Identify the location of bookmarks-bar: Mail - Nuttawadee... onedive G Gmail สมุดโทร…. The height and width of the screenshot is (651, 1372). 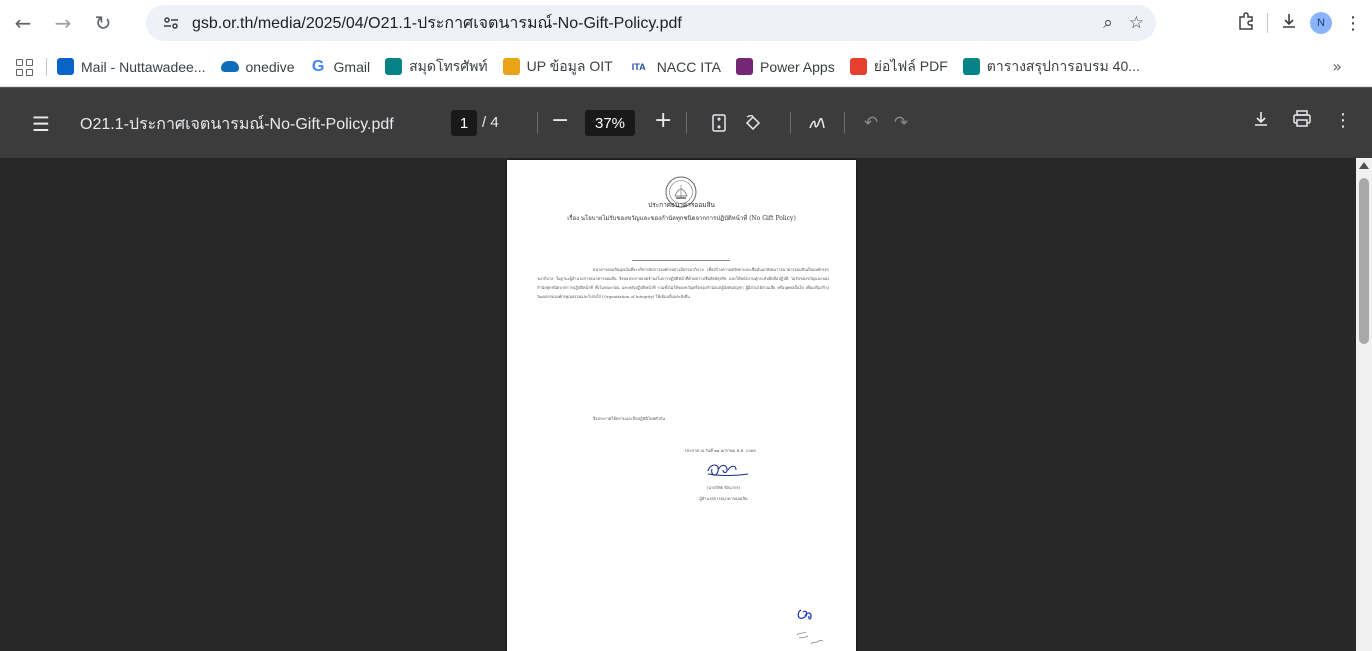
(686, 67).